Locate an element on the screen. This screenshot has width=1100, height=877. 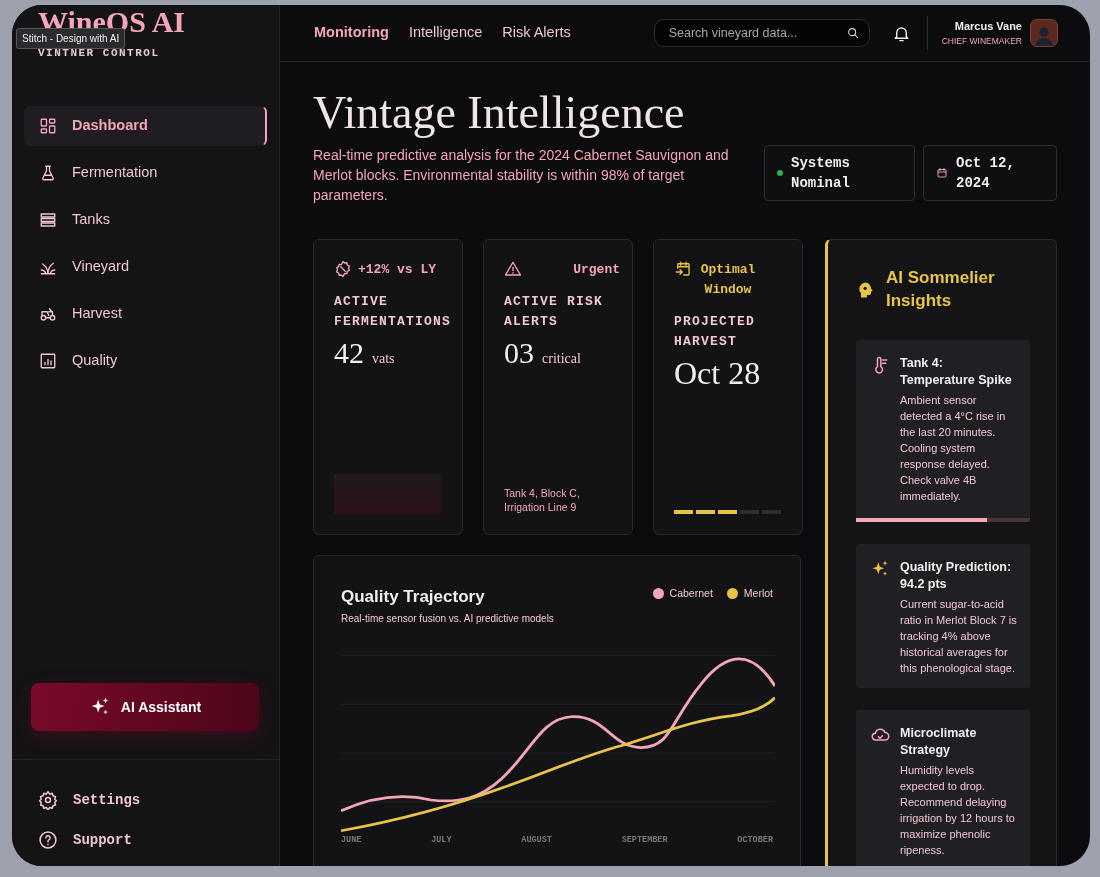
chart-icon is located at coordinates (48, 360).